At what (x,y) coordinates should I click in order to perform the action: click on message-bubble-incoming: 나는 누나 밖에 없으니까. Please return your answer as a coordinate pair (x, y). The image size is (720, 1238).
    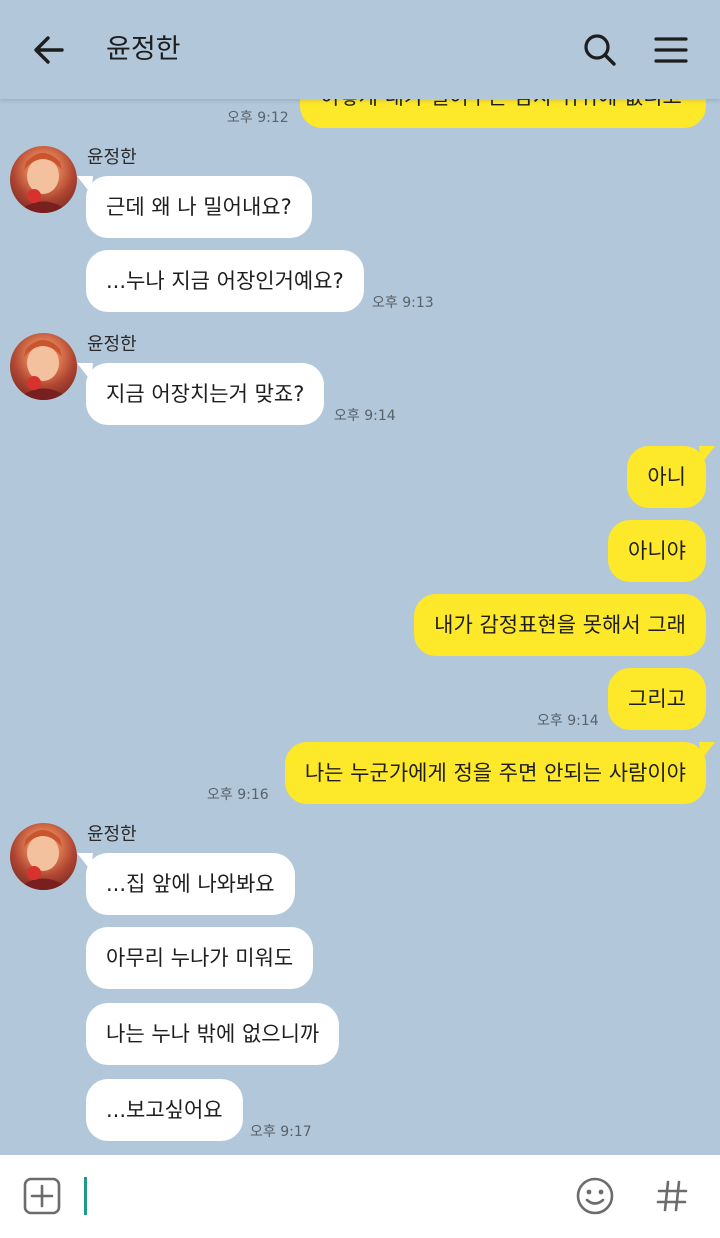
    Looking at the image, I should click on (213, 1034).